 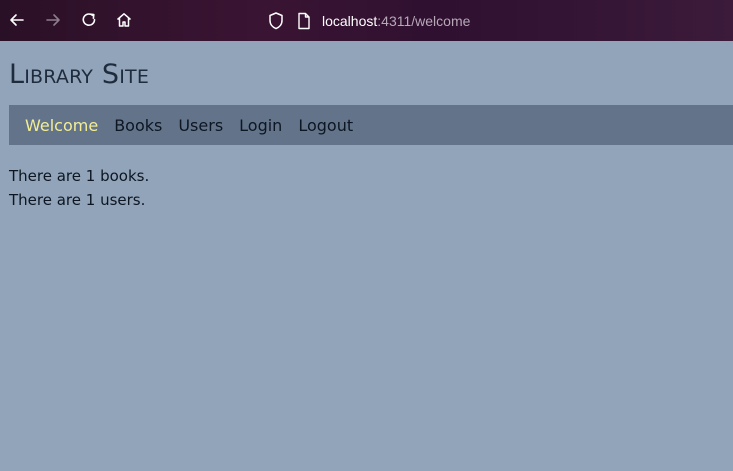 I want to click on back-arrow-icon, so click(x=17, y=20).